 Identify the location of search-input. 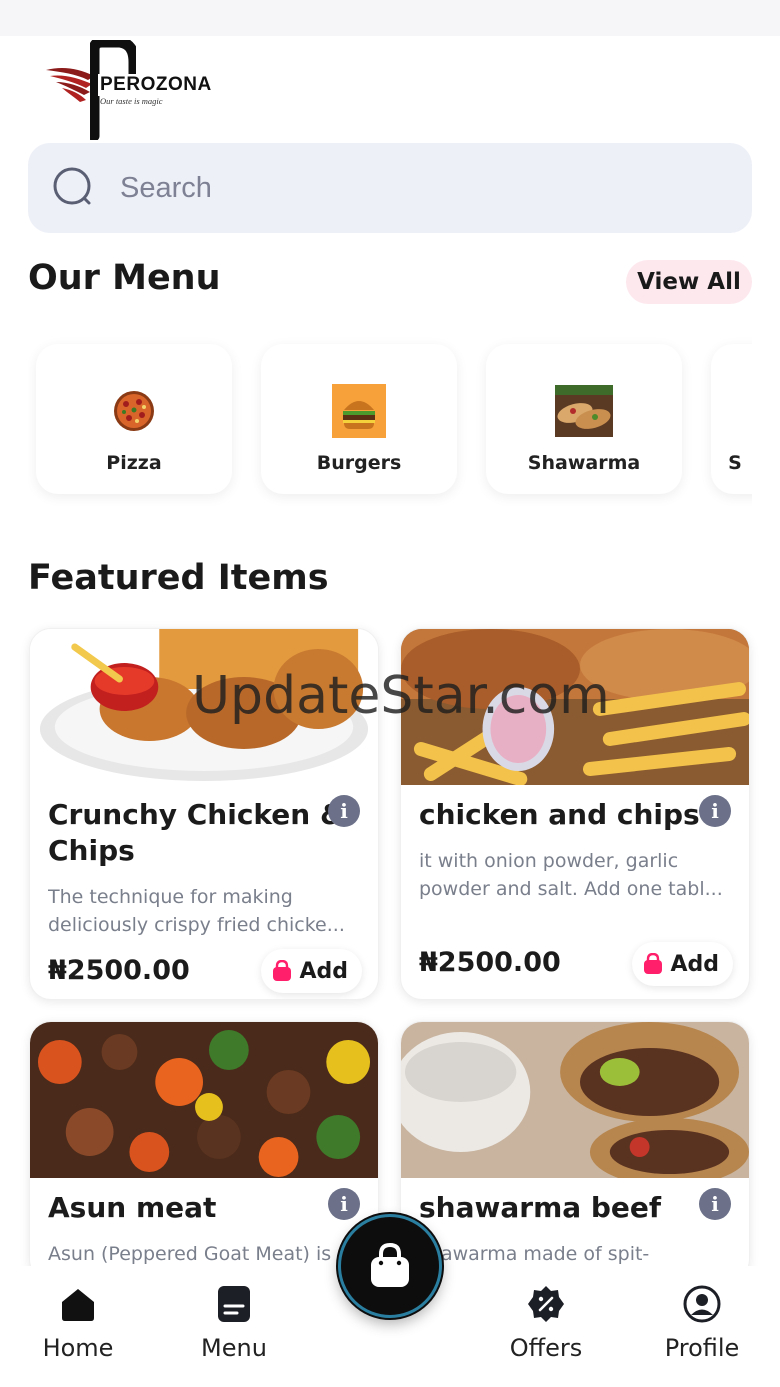
(400, 188).